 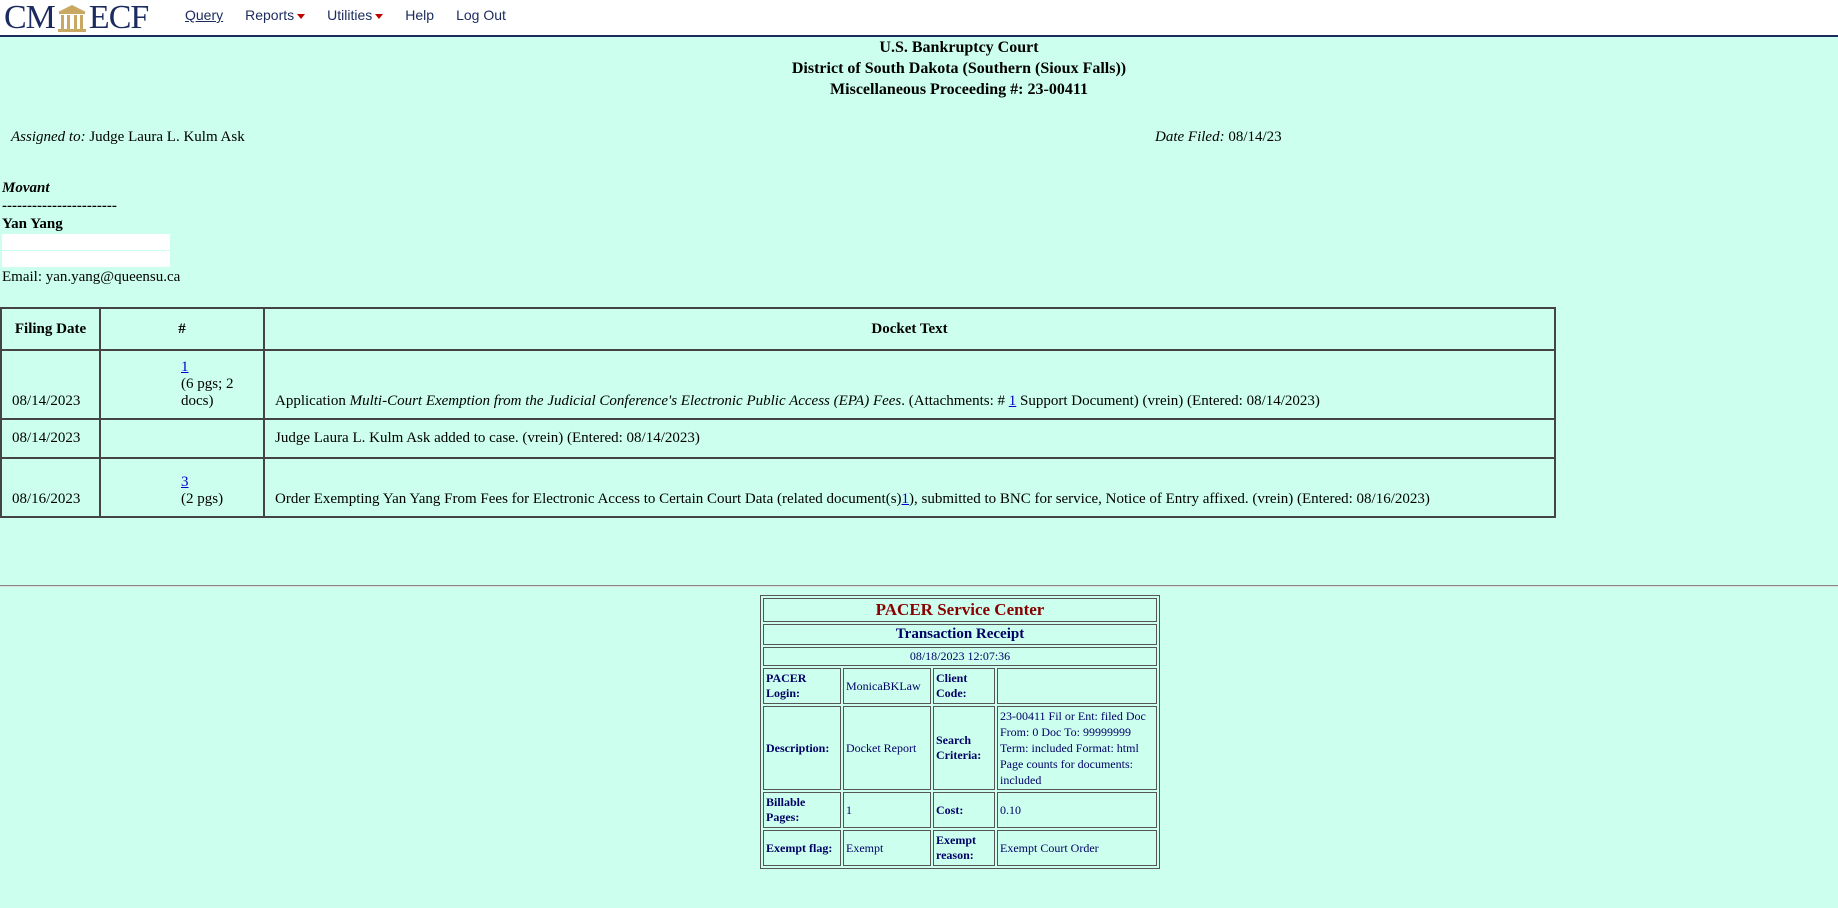 I want to click on client-code-value, so click(x=1077, y=686).